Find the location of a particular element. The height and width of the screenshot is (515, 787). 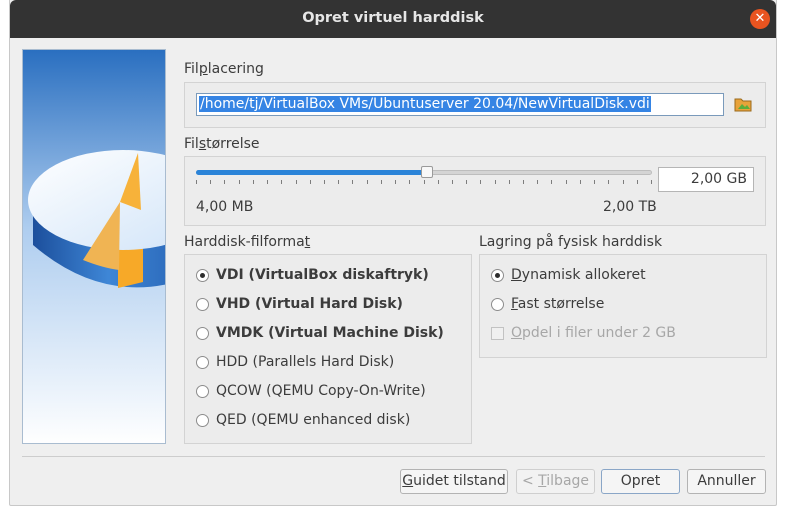

file-location-label: Filplacering is located at coordinates (224, 69).